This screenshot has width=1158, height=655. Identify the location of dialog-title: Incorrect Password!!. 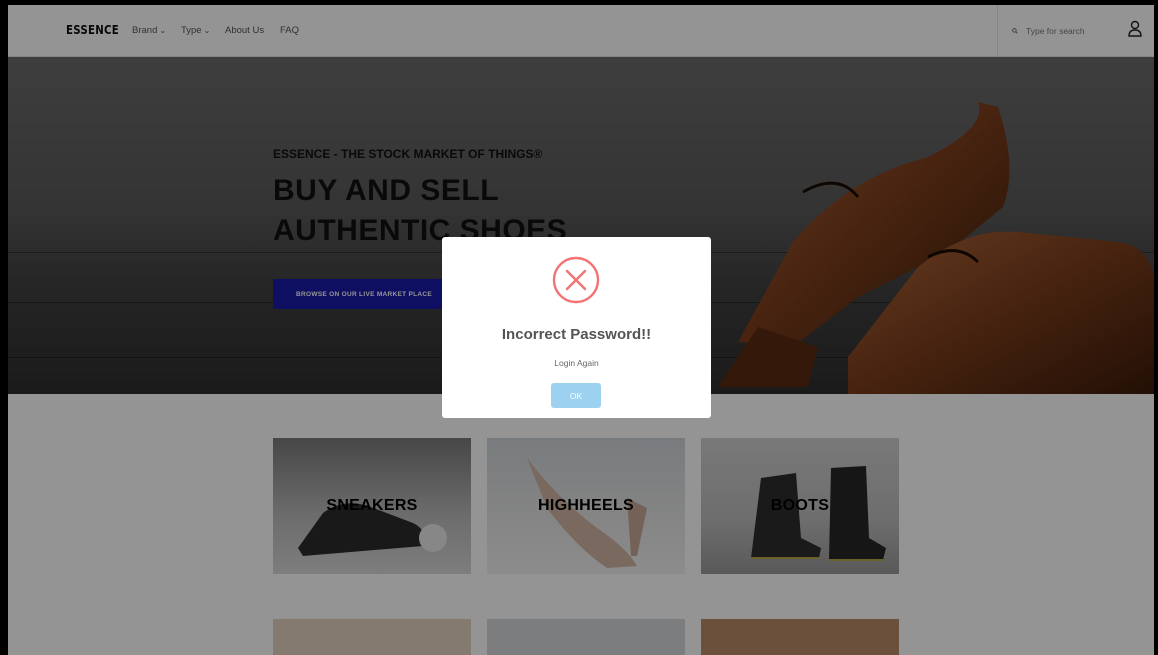
(576, 334).